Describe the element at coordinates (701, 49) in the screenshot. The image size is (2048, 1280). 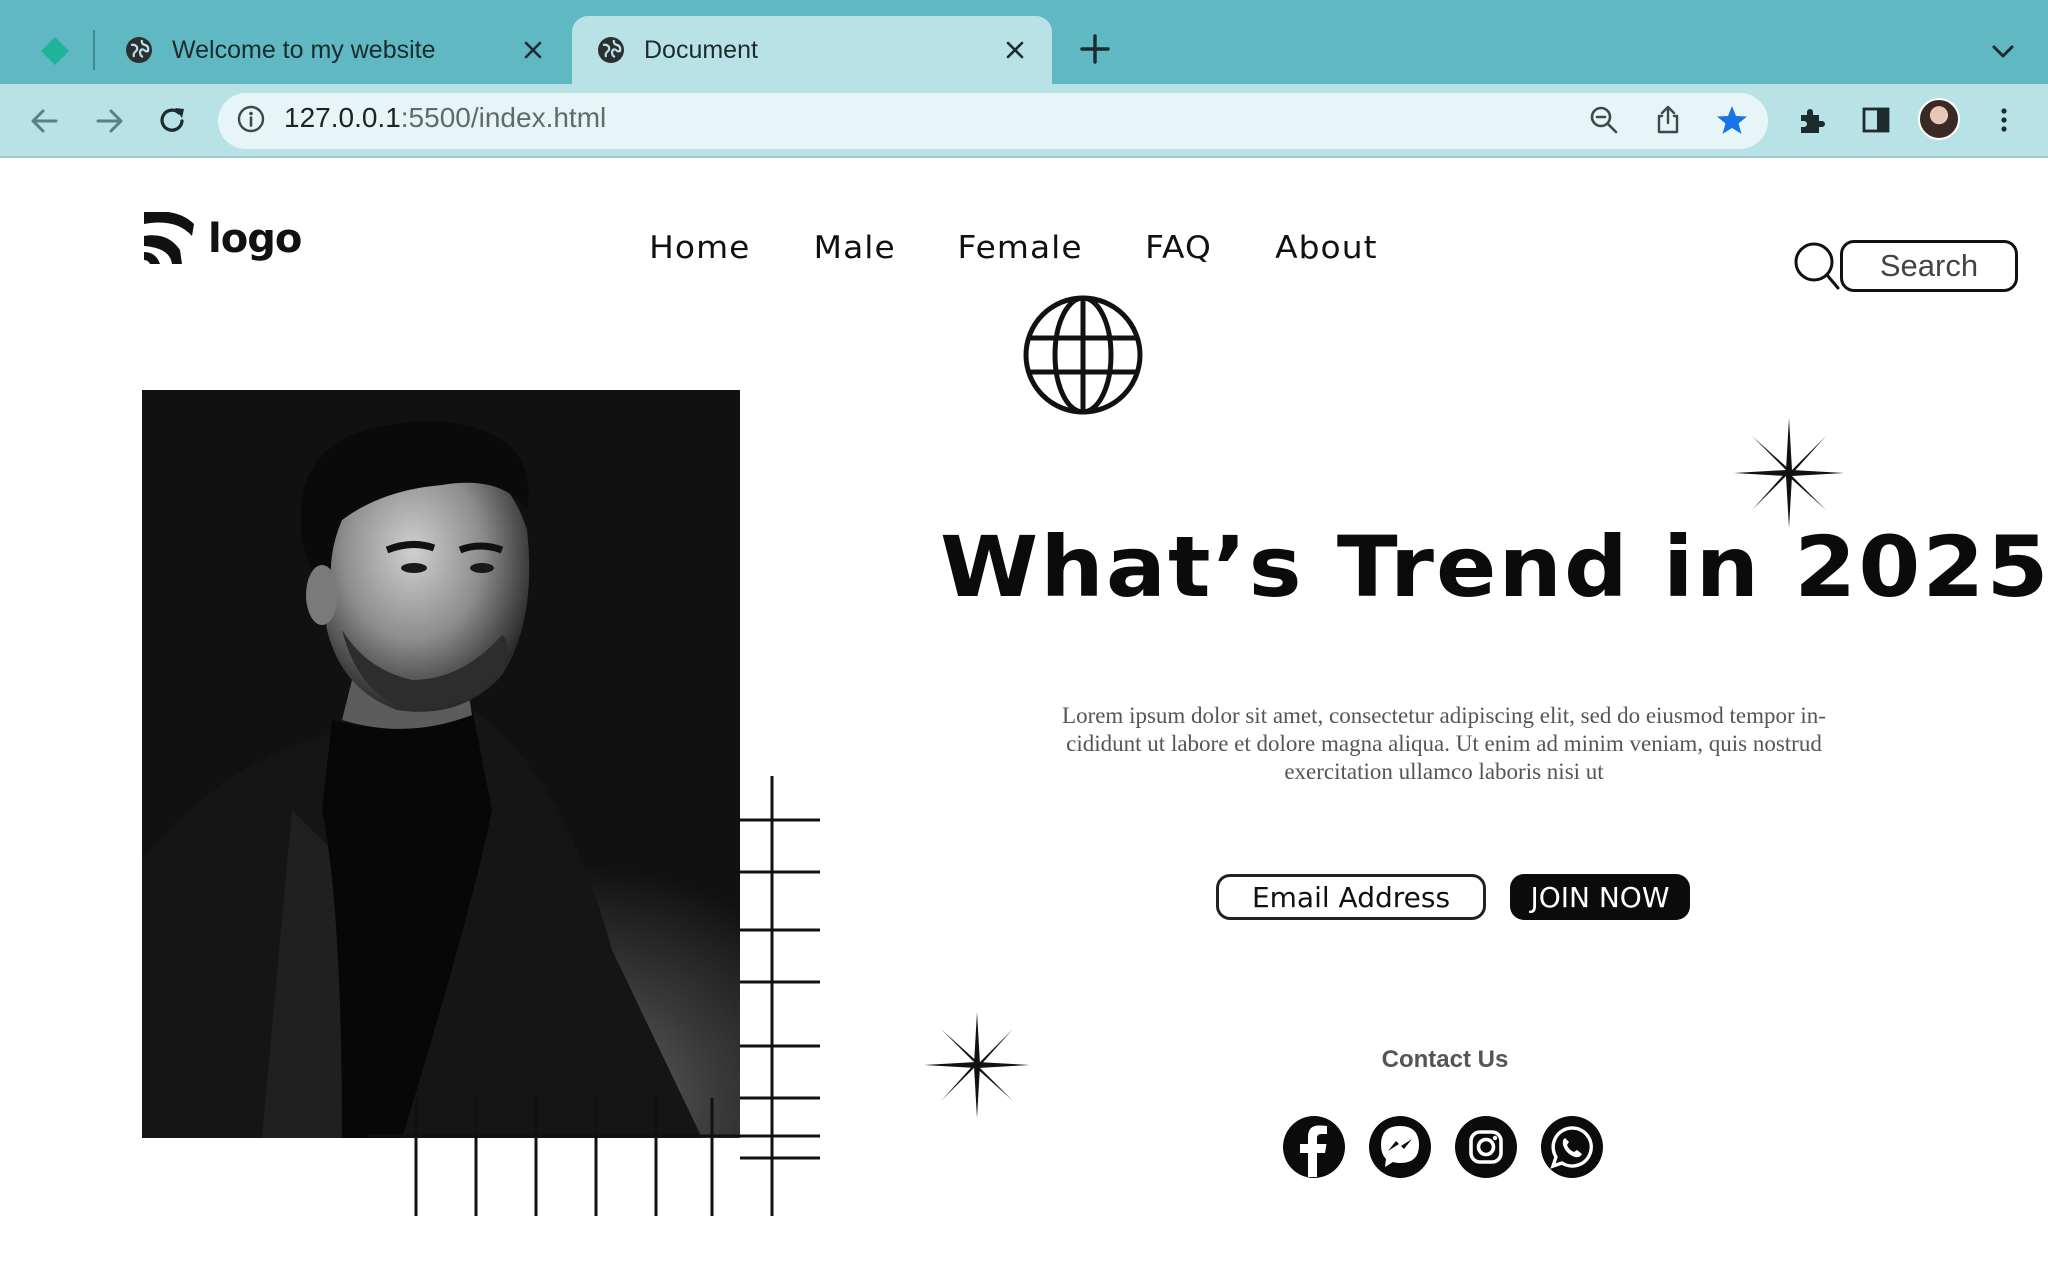
I see `tab-title: Document` at that location.